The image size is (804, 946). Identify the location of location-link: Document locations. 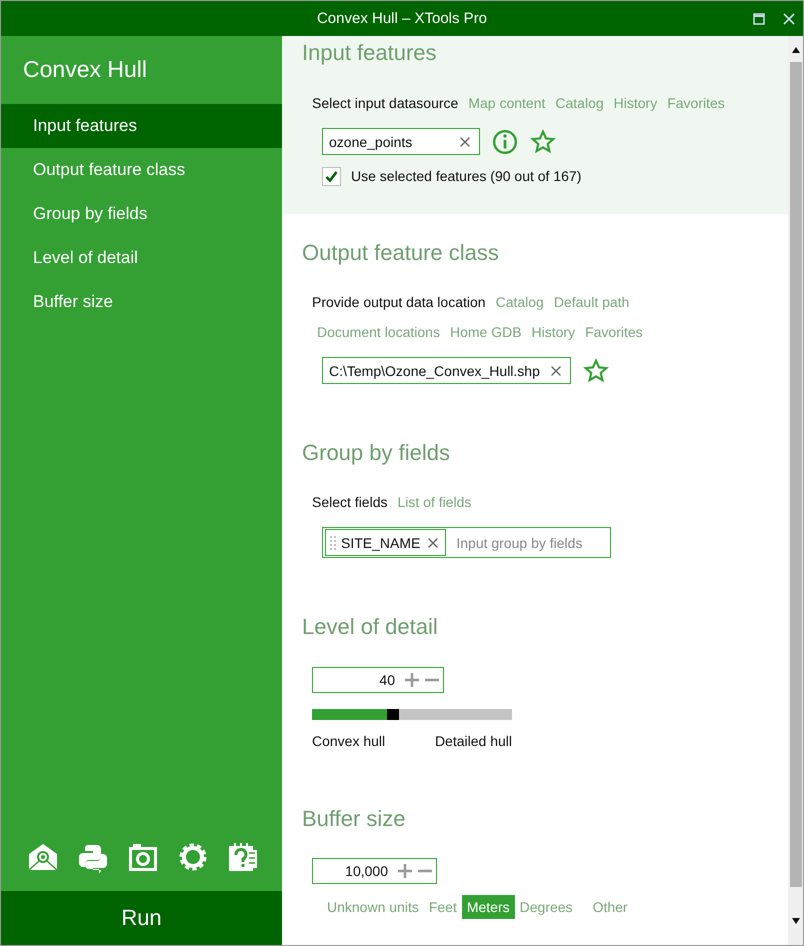
(378, 332).